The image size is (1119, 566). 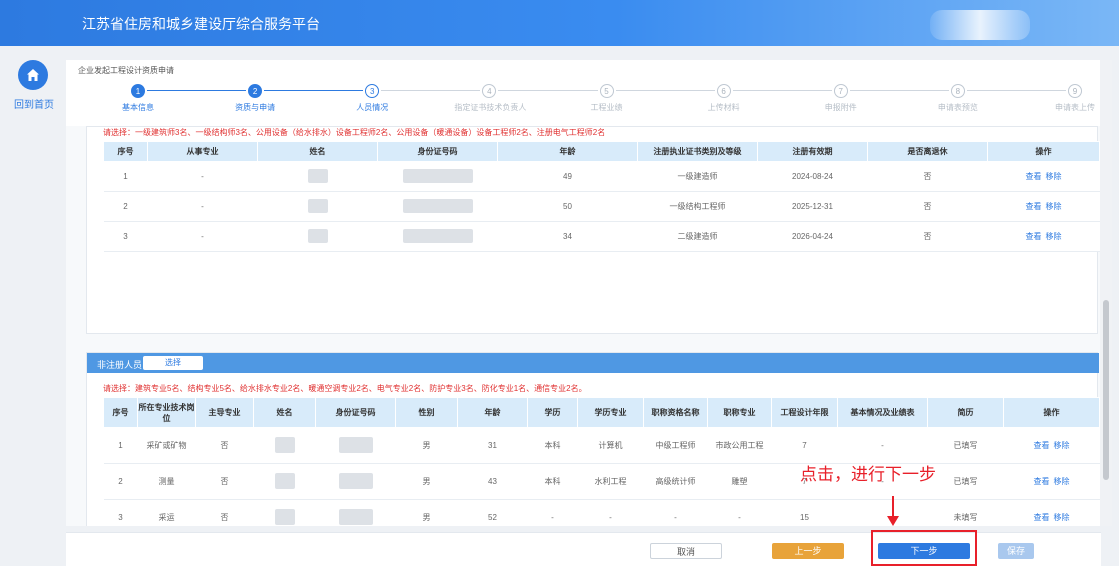 I want to click on gender-cell: 男, so click(x=426, y=512).